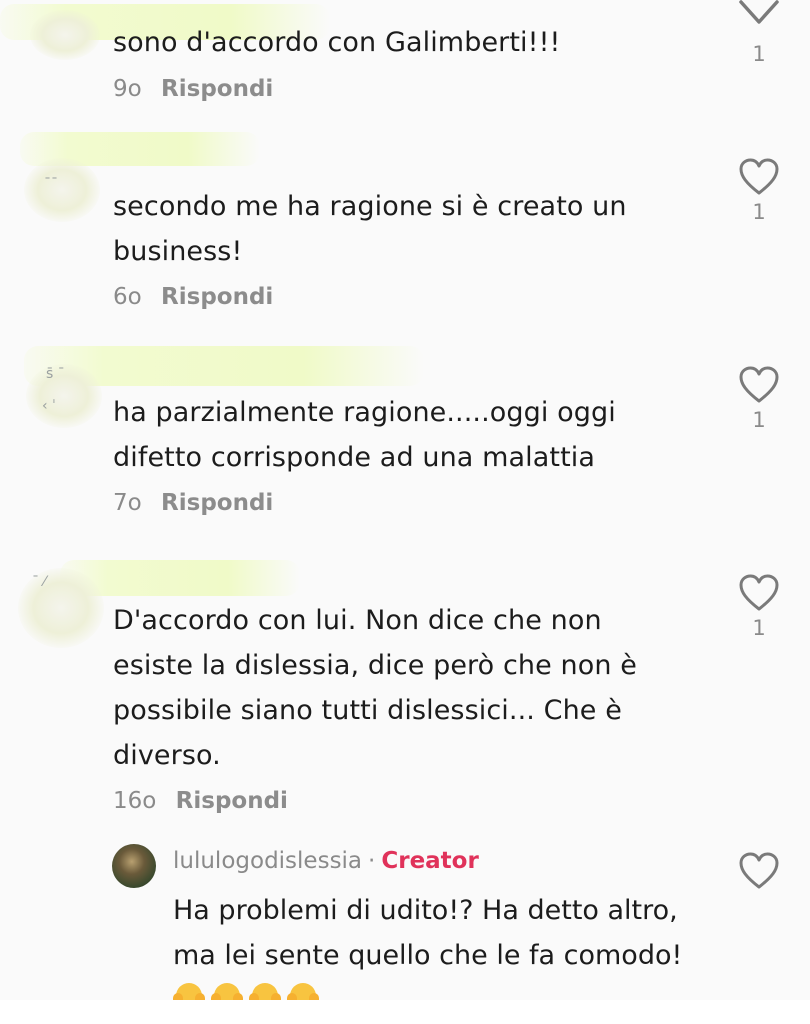 This screenshot has width=810, height=1024. I want to click on chevron-down-icon, so click(759, 15).